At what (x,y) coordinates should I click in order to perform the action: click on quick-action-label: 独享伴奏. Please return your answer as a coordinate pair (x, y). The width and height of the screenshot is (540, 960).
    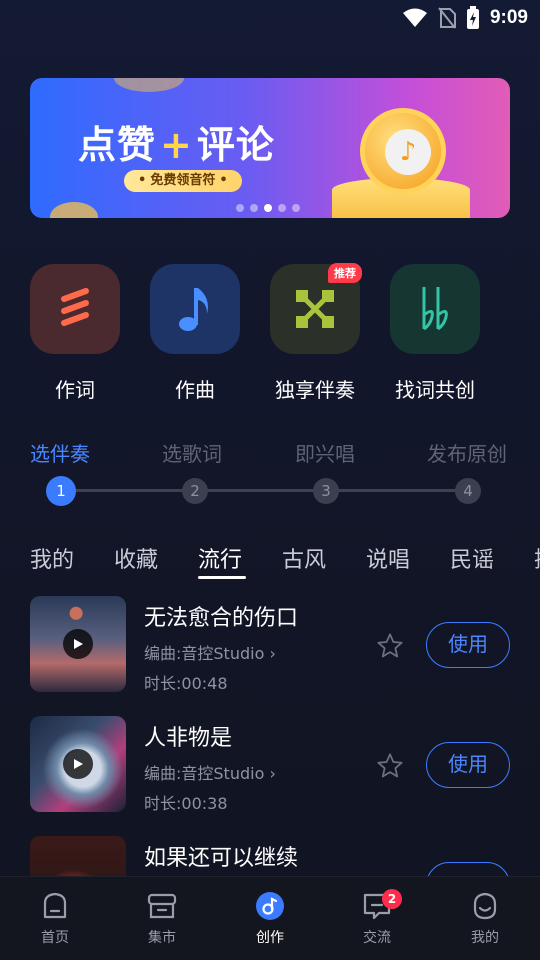
    Looking at the image, I should click on (315, 390).